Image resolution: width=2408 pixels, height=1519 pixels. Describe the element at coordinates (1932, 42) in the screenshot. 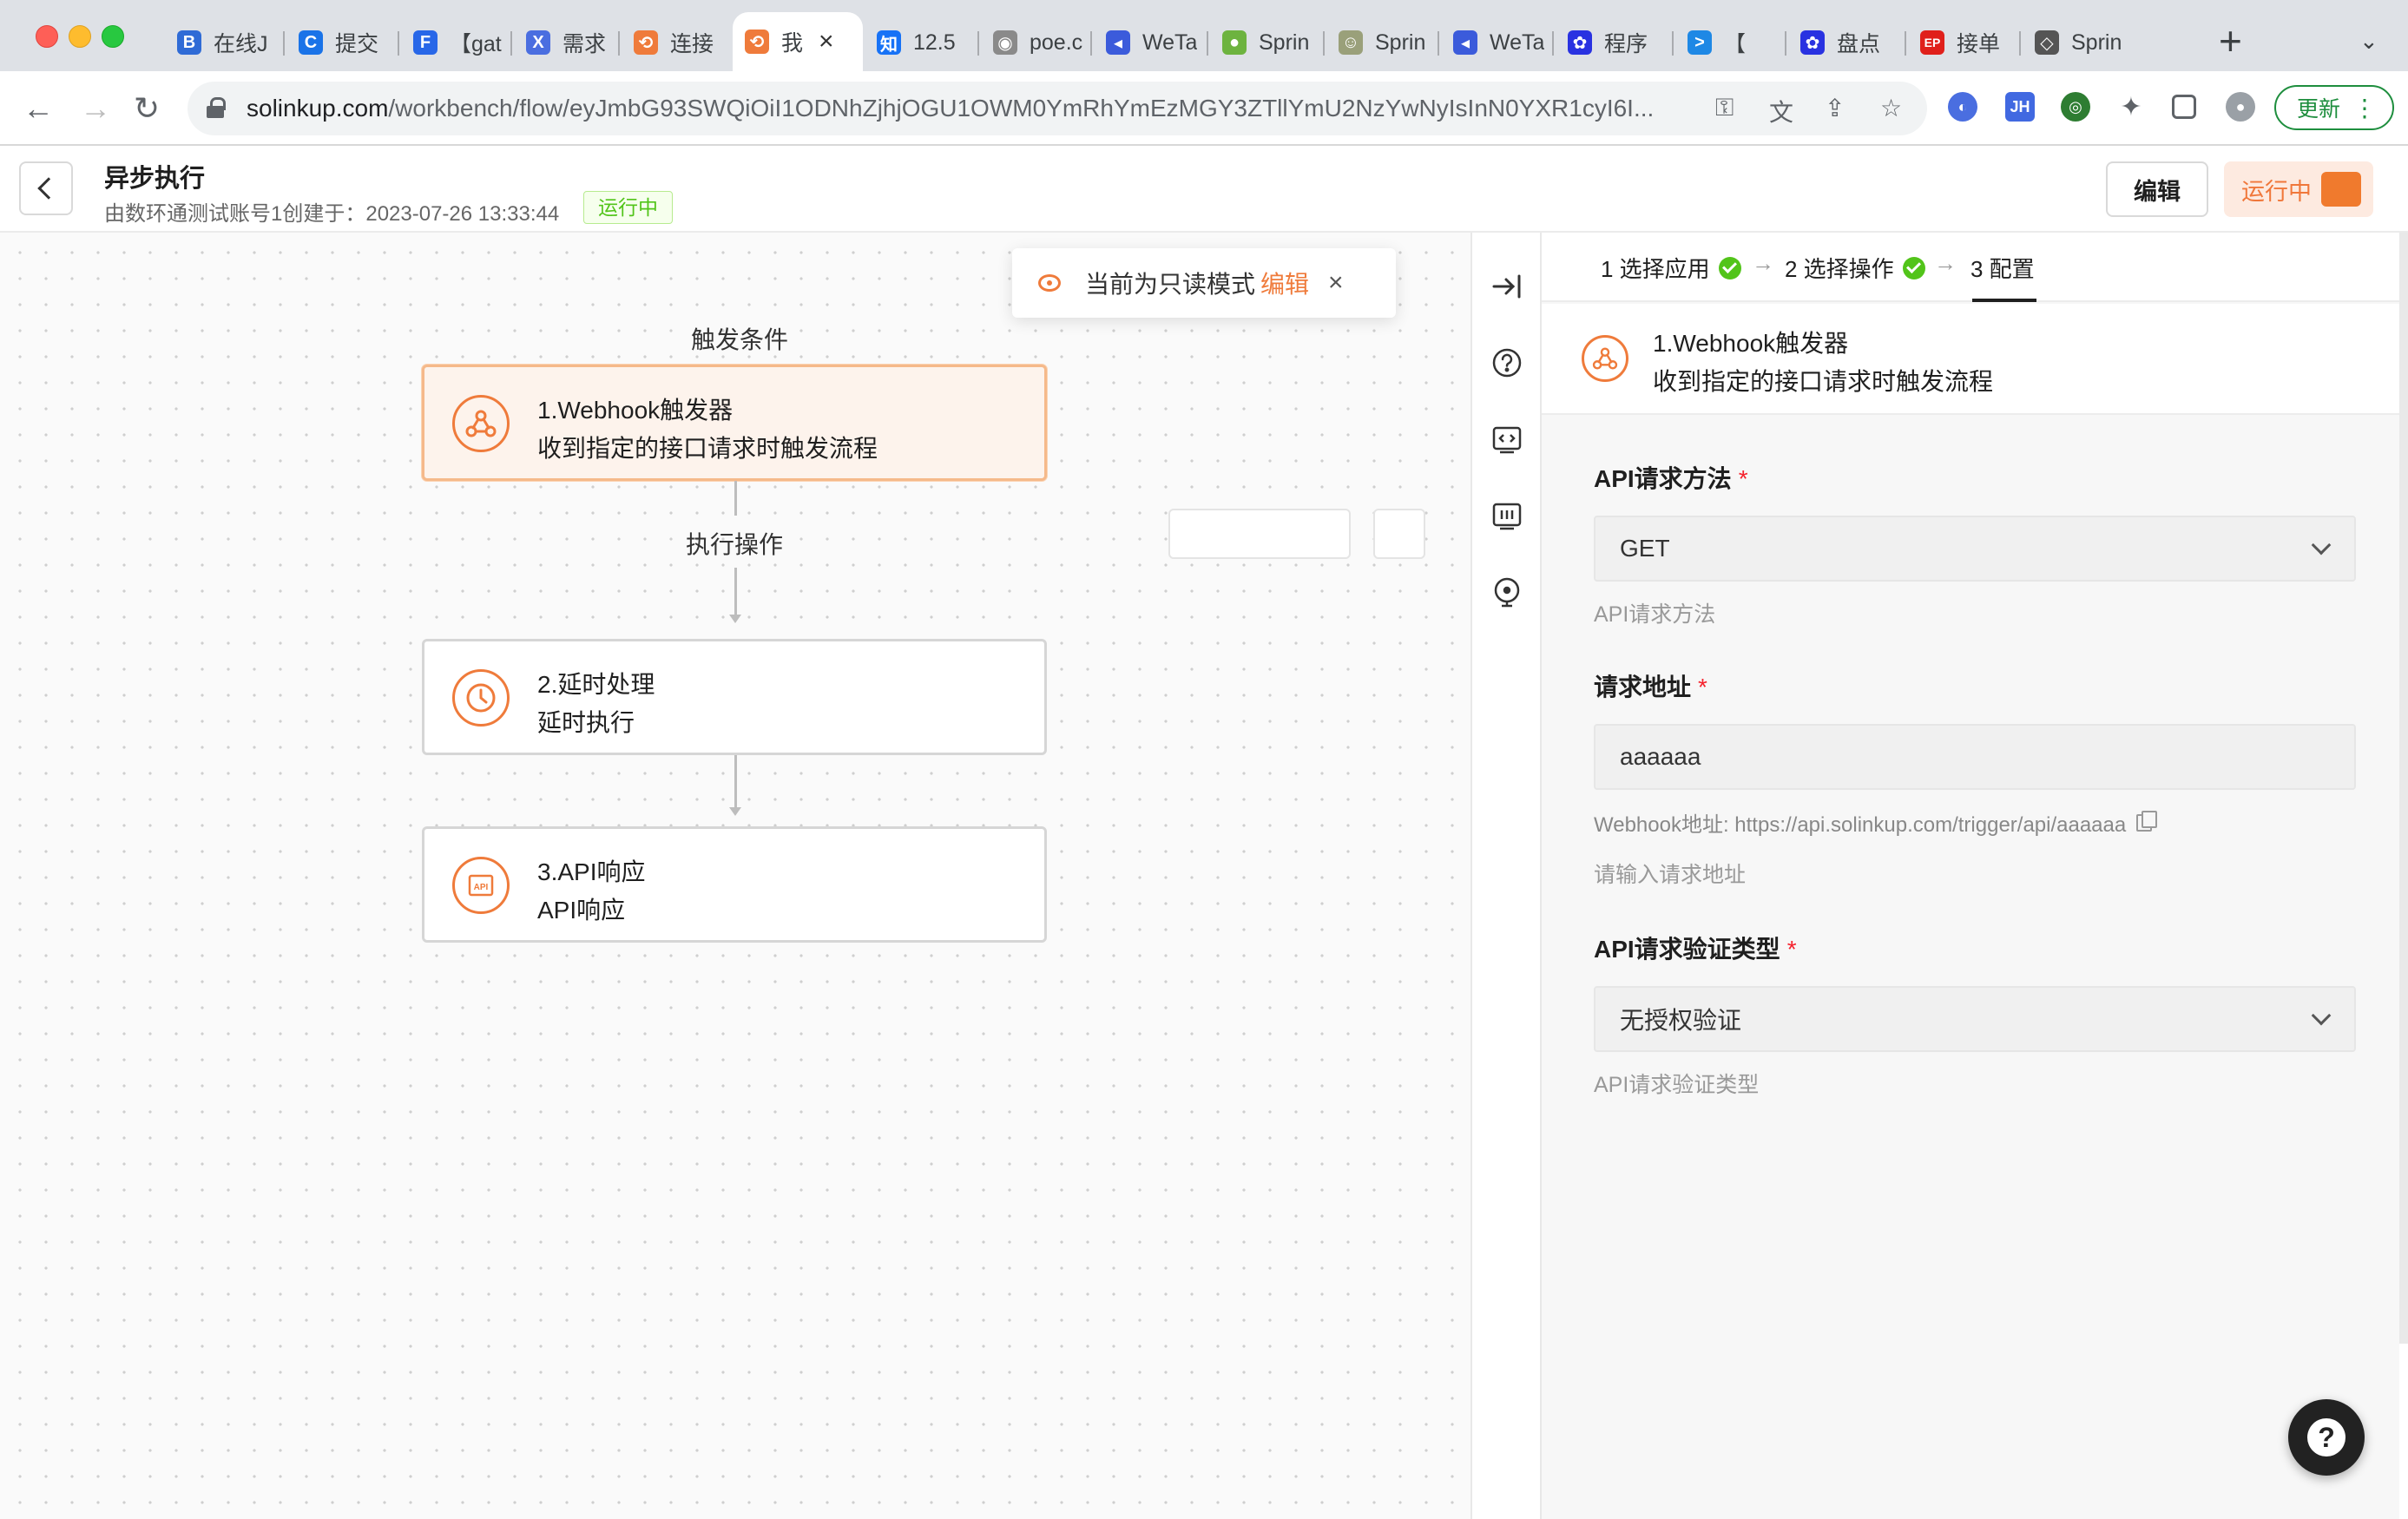

I see `ep-icon: EP` at that location.